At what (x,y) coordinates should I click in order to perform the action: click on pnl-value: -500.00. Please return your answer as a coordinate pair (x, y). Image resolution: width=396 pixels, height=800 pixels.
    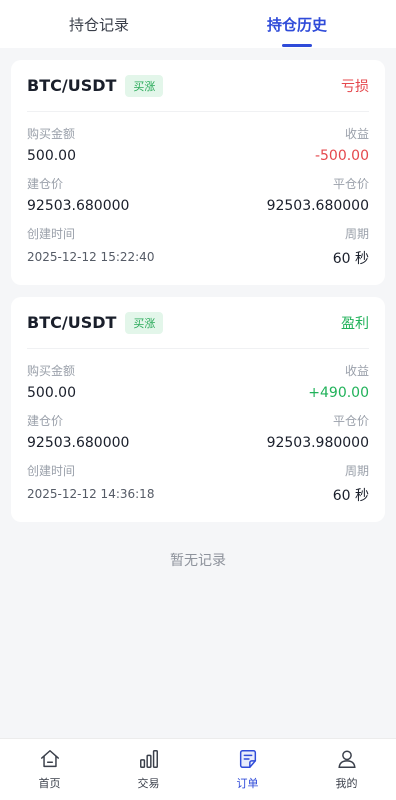
    Looking at the image, I should click on (341, 156).